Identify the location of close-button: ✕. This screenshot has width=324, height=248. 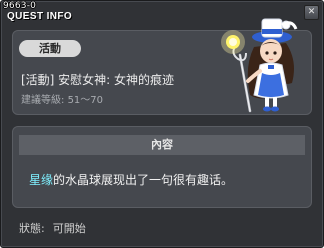
(311, 12).